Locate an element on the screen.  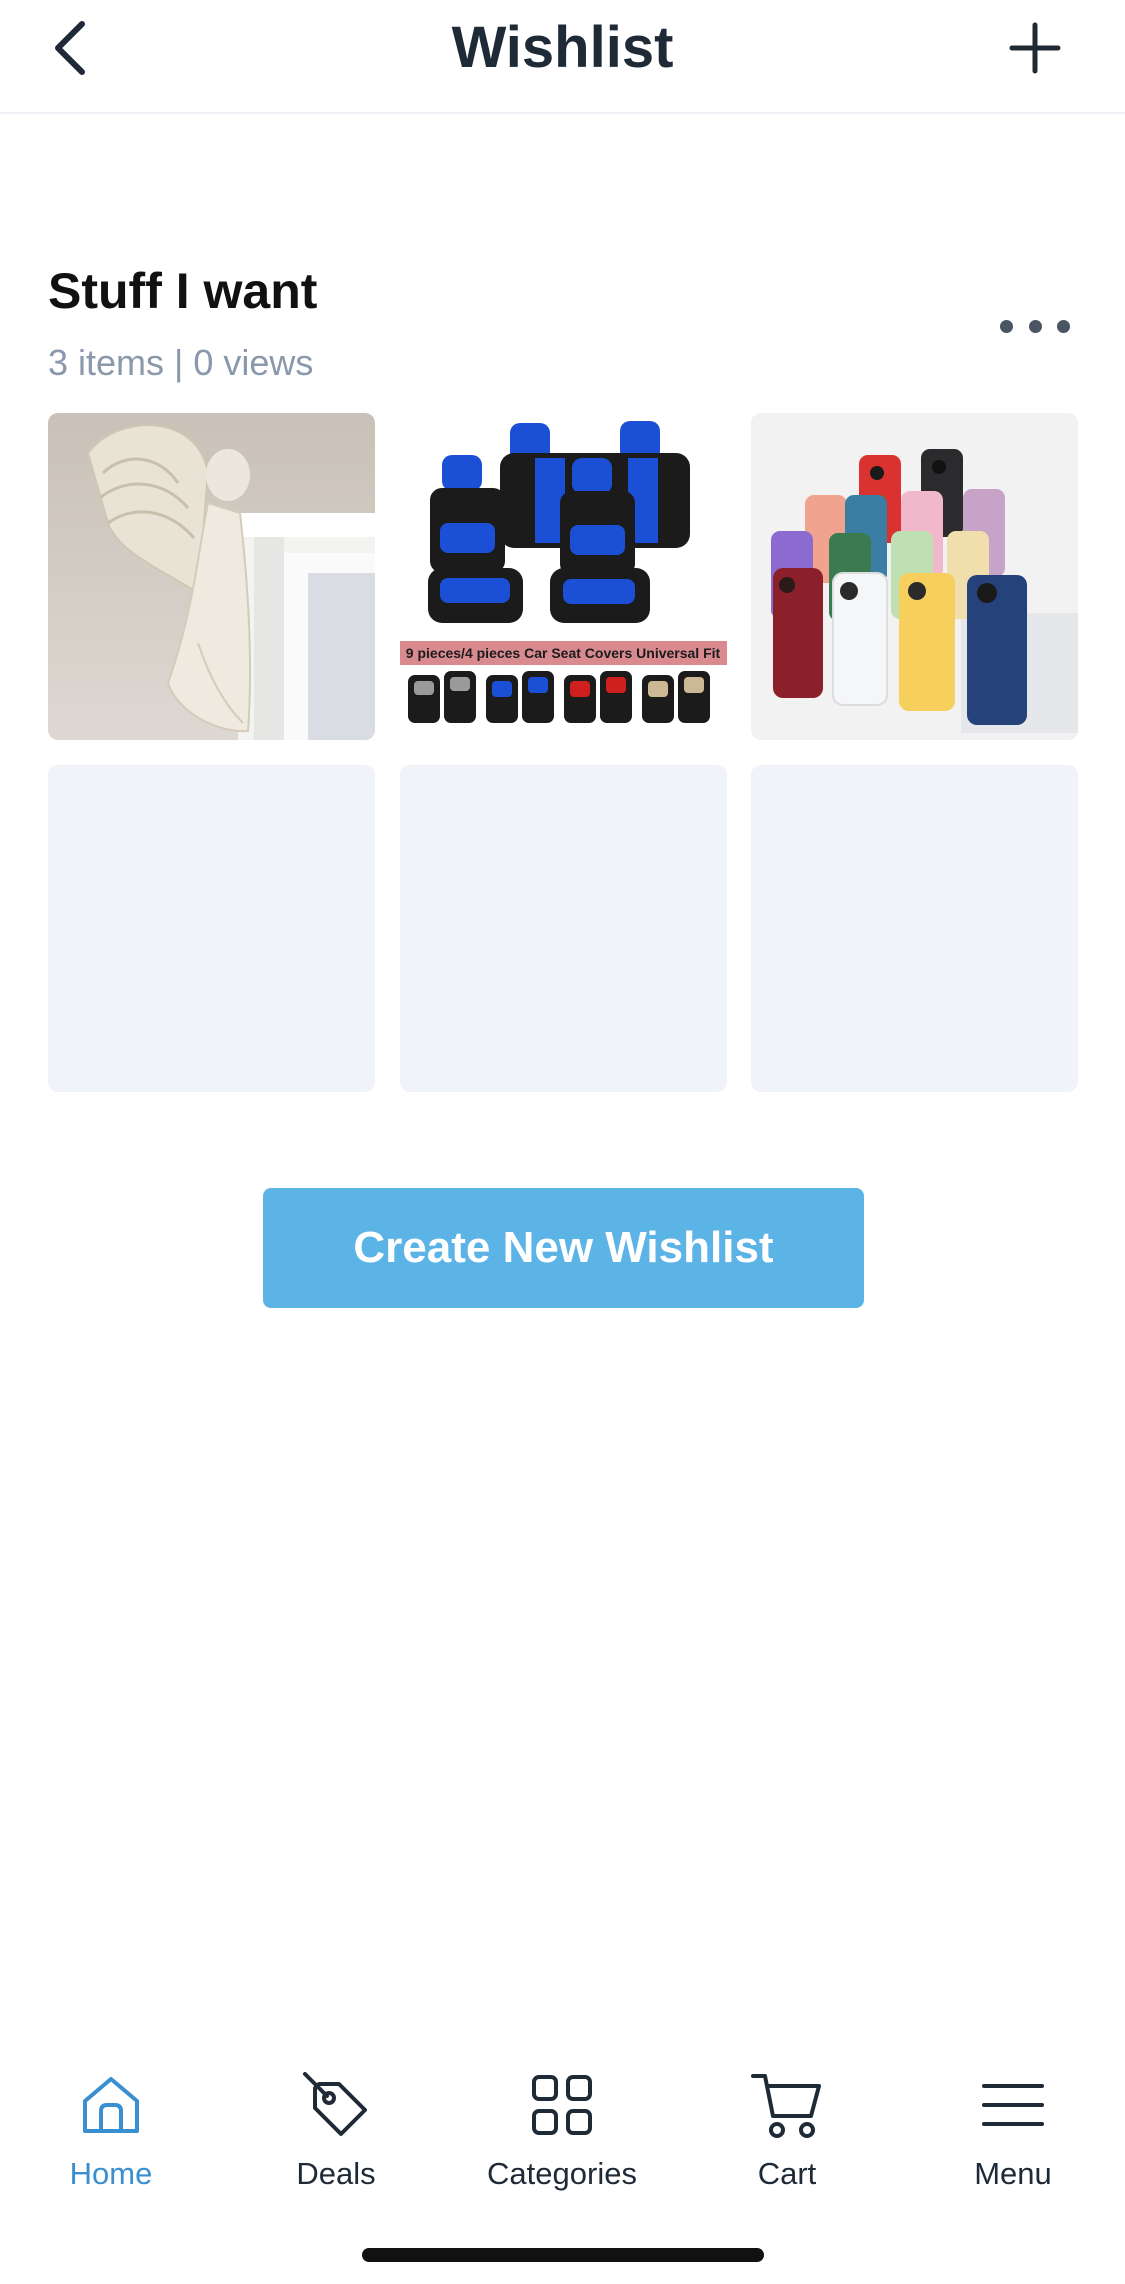
top-bar: Wishlist is located at coordinates (562, 57).